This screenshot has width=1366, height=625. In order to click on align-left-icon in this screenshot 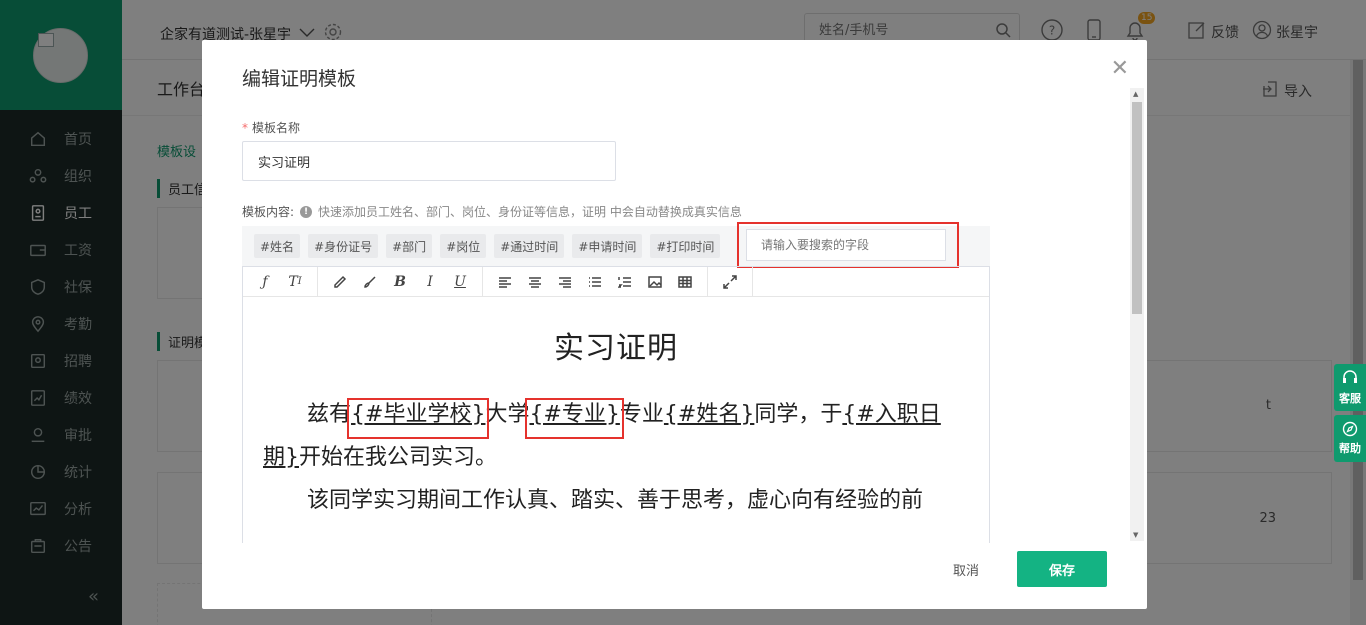, I will do `click(505, 282)`.